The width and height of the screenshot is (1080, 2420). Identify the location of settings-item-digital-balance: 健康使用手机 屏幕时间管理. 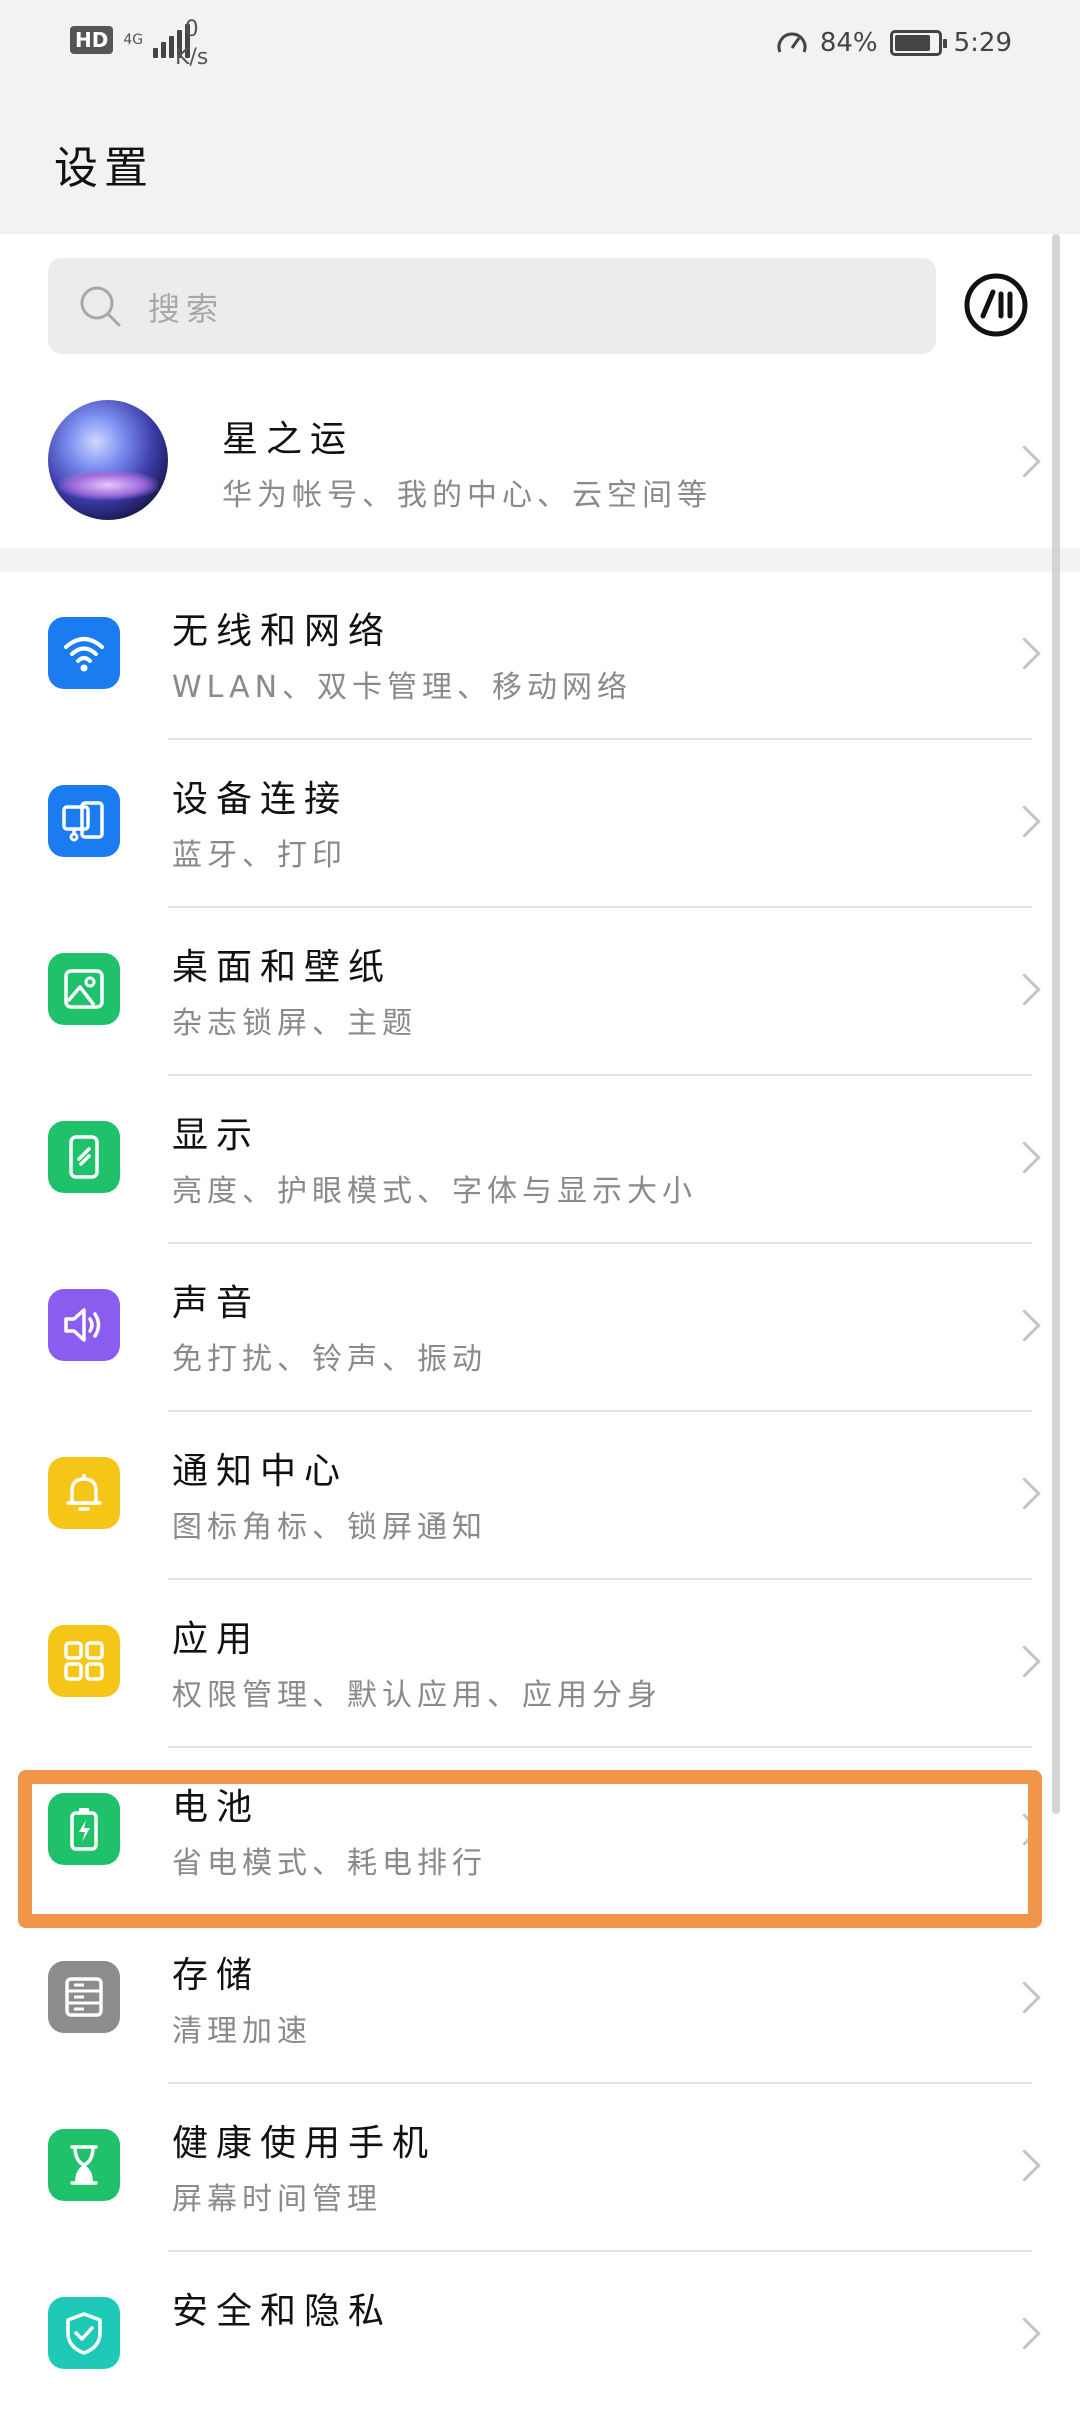
(540, 2168).